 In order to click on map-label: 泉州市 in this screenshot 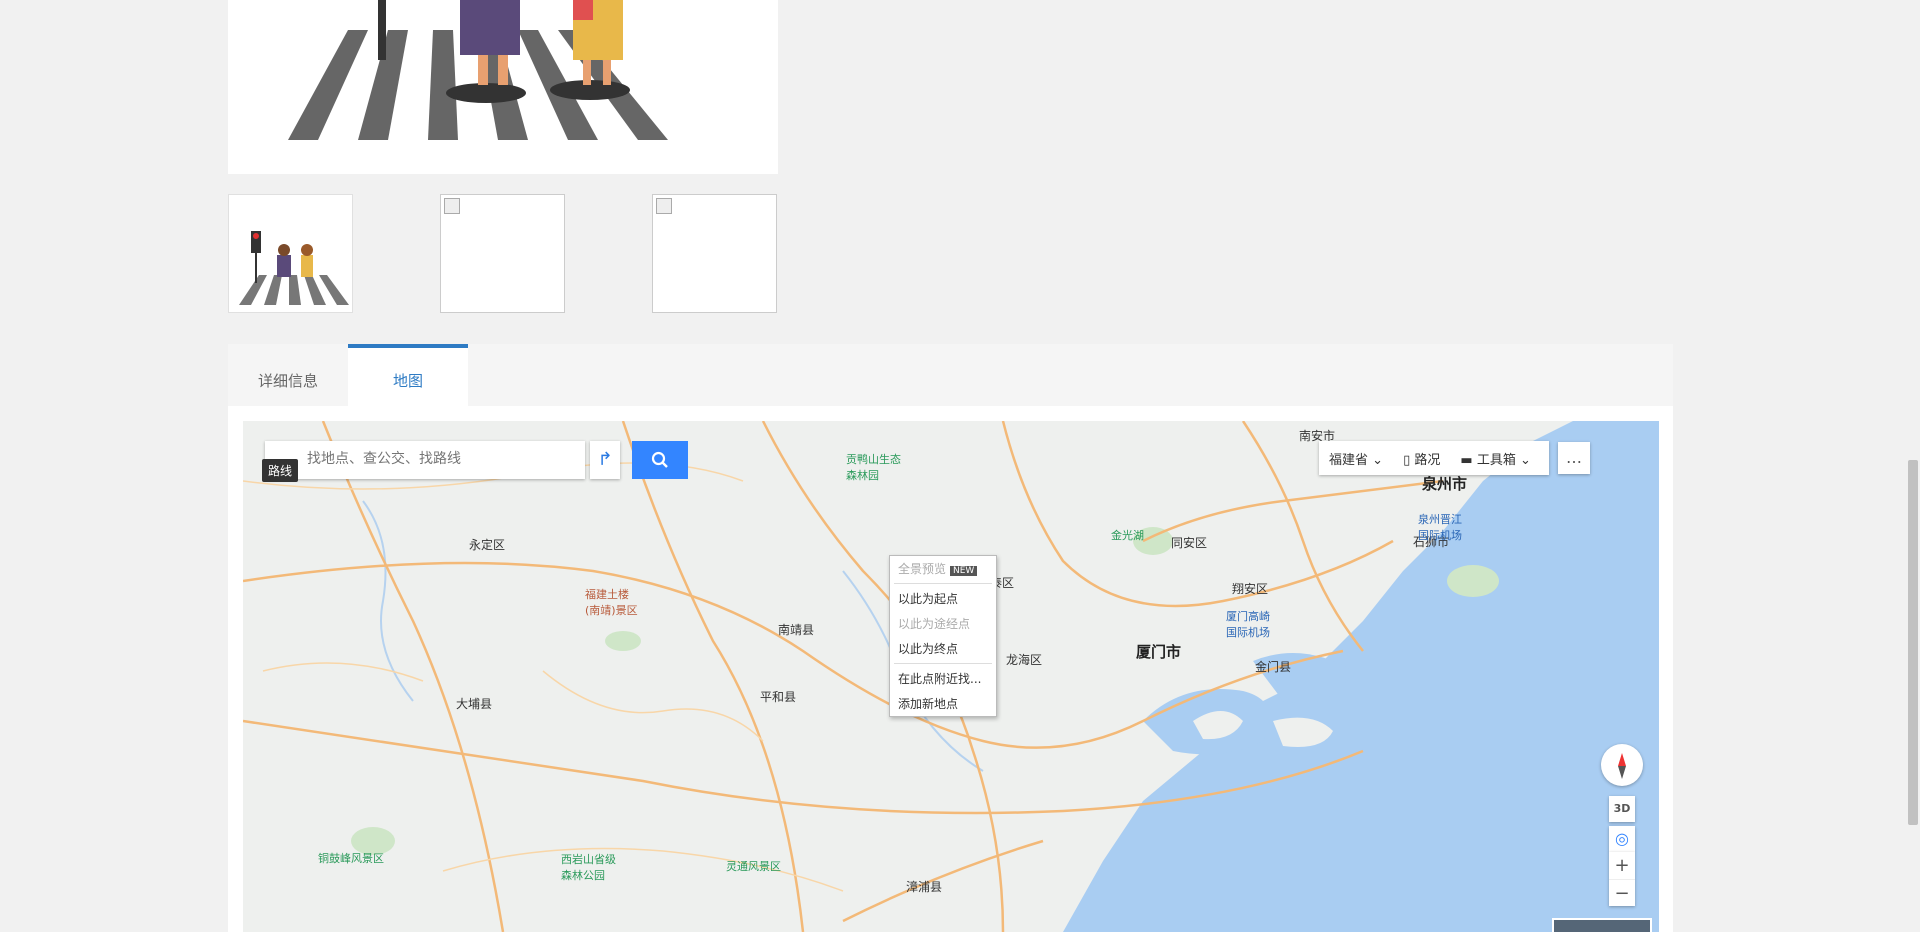, I will do `click(1445, 484)`.